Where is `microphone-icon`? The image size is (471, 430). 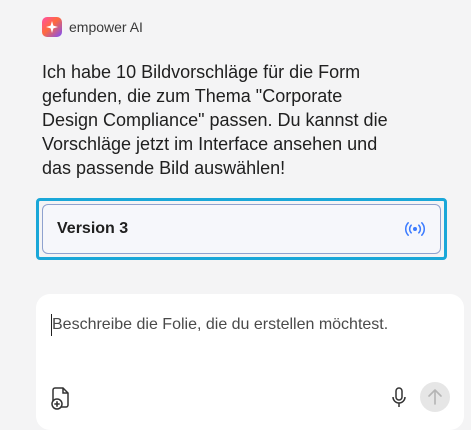 microphone-icon is located at coordinates (399, 398).